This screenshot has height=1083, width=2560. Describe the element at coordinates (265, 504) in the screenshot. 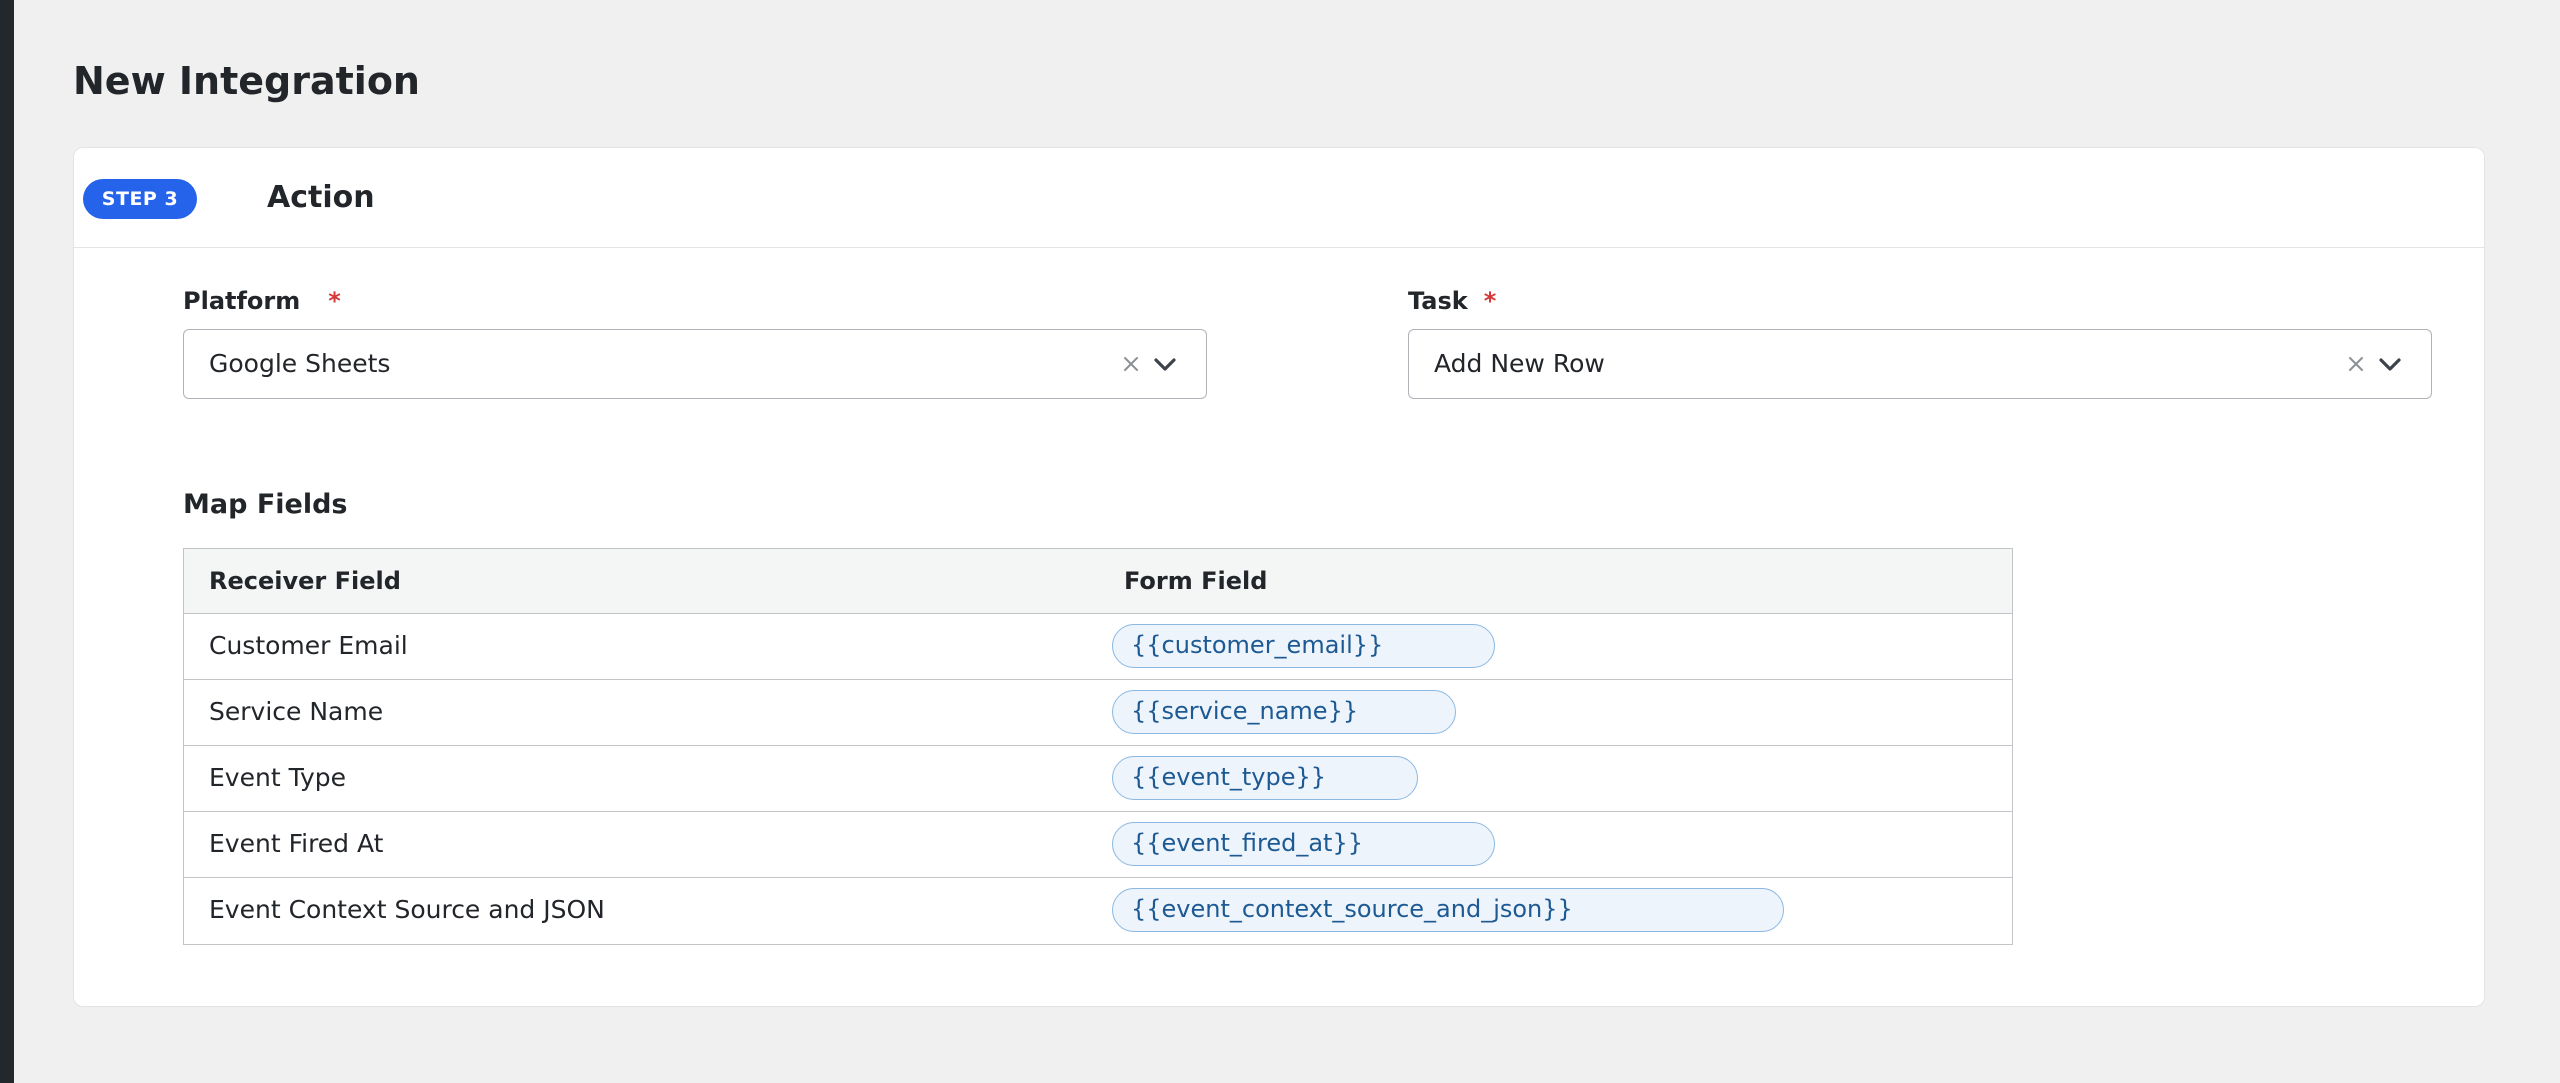

I see `map-fields-title: Map Fields` at that location.